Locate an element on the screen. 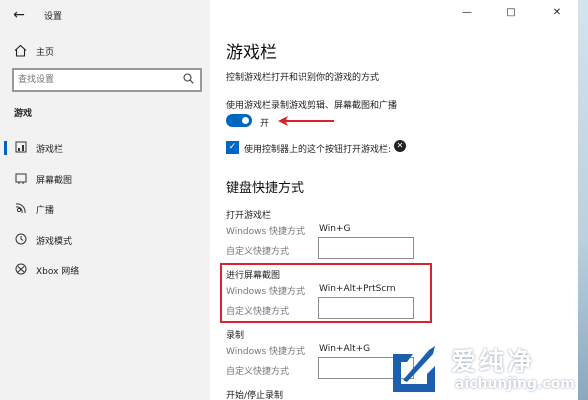 The height and width of the screenshot is (400, 588). watermark: 爱纯净 aichunjing.com is located at coordinates (485, 370).